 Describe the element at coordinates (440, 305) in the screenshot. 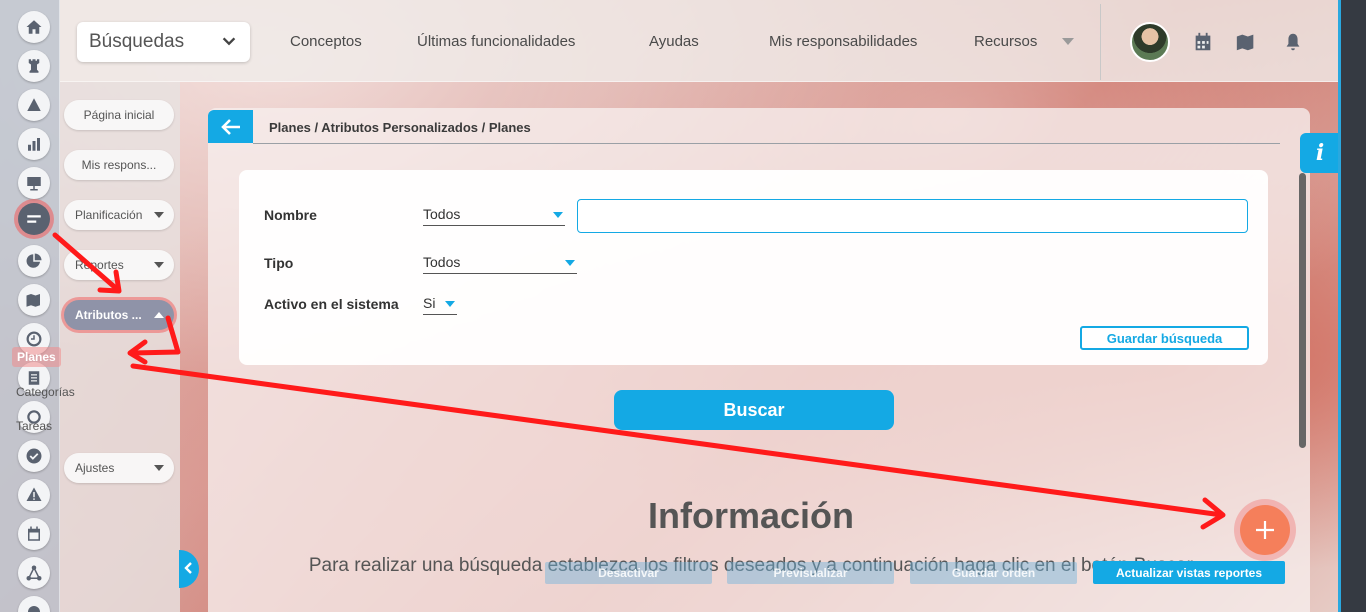

I see `activo-select: Si` at that location.